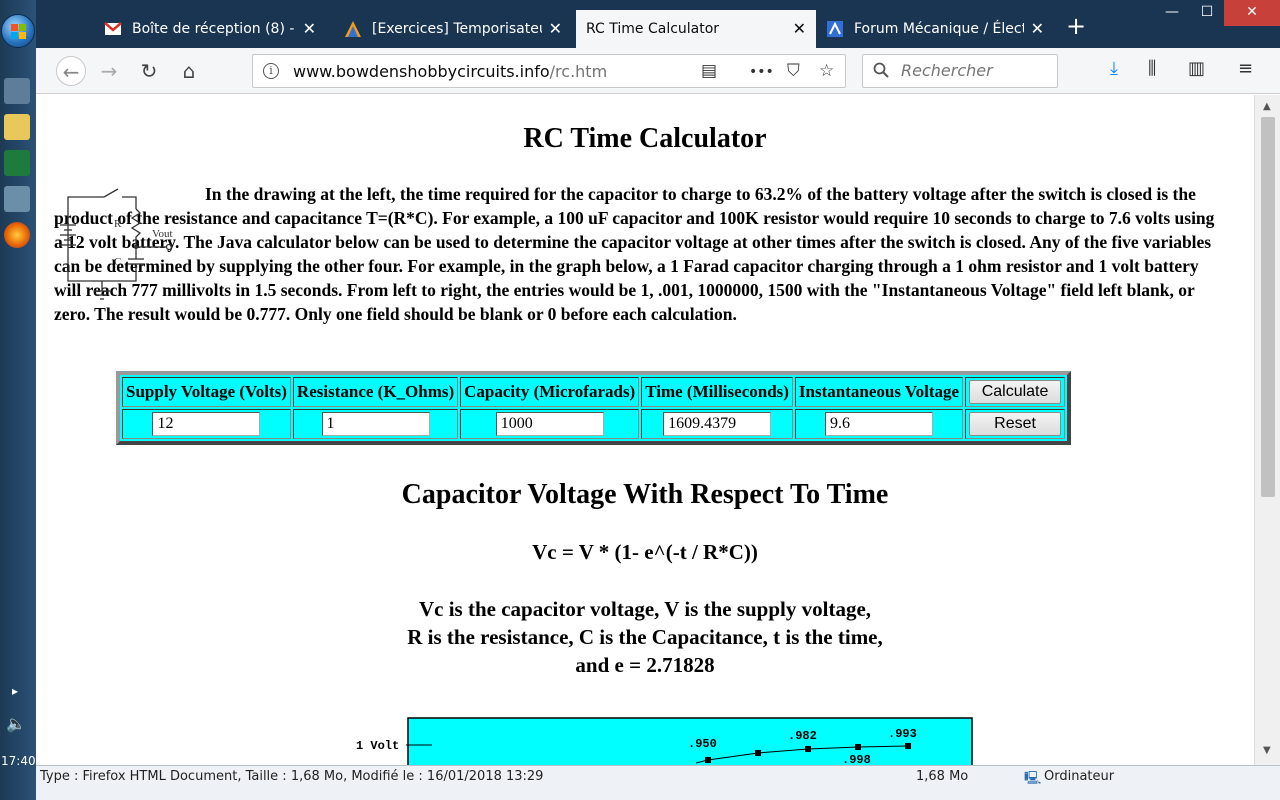 The height and width of the screenshot is (800, 1280). I want to click on graph-label: .950, so click(702, 744).